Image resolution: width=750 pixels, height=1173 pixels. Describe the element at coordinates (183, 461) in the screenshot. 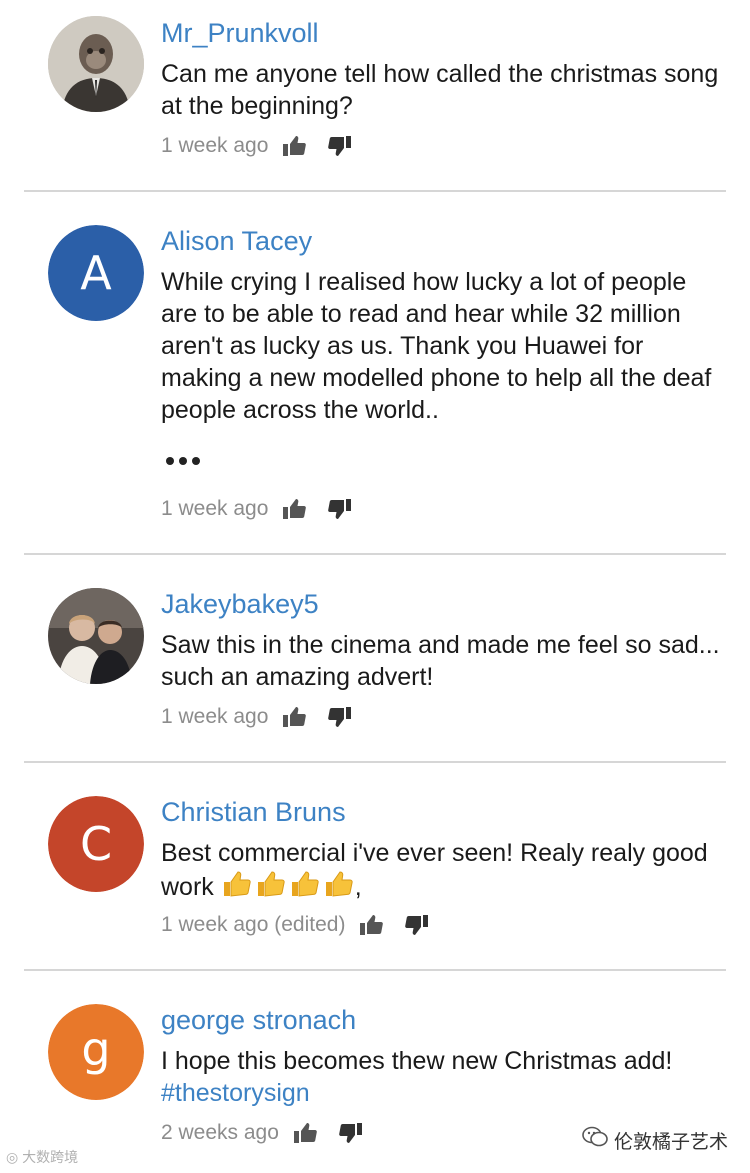

I see `ellipsis-icon` at that location.